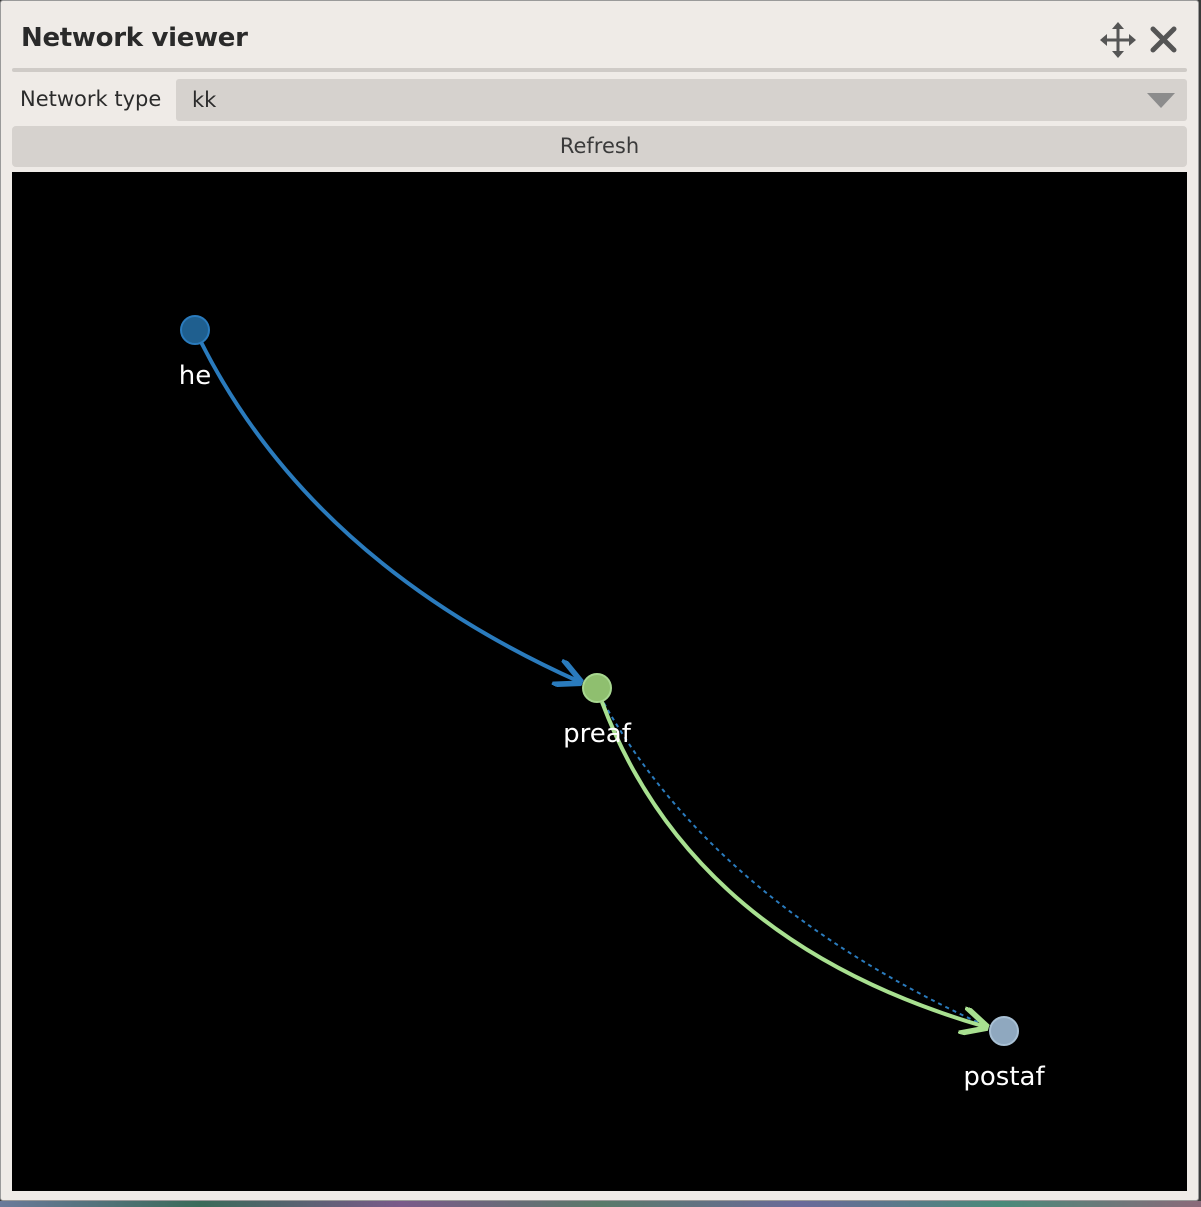 The image size is (1201, 1207). What do you see at coordinates (195, 330) in the screenshot?
I see `node-he` at bounding box center [195, 330].